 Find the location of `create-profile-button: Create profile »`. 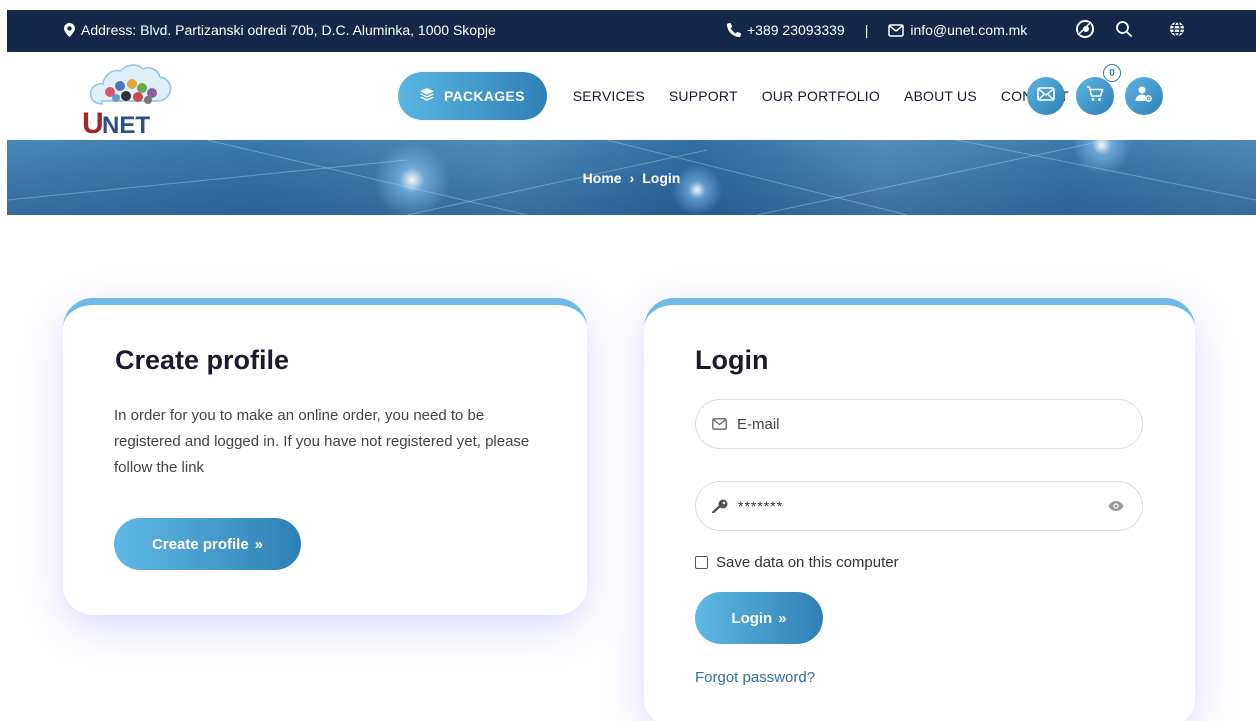

create-profile-button: Create profile » is located at coordinates (207, 544).